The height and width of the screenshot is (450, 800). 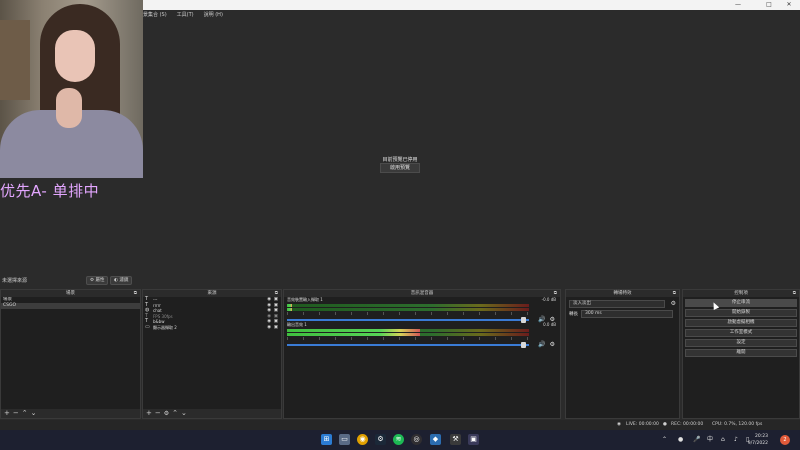 I want to click on webcam-person-face, so click(x=75, y=56).